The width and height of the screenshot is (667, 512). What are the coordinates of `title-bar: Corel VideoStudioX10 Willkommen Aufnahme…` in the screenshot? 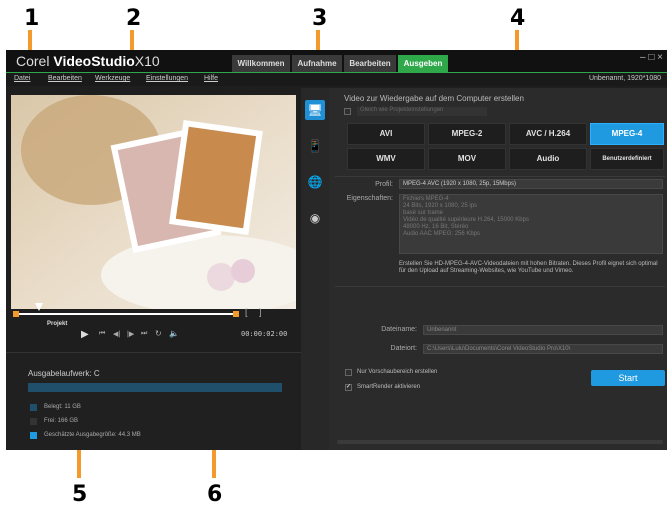 It's located at (336, 61).